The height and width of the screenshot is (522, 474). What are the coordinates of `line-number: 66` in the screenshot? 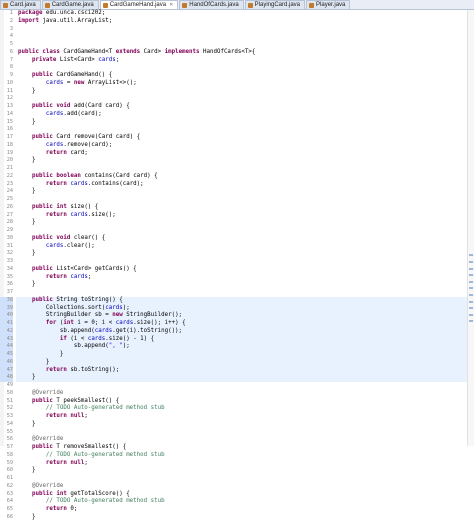 It's located at (9, 516).